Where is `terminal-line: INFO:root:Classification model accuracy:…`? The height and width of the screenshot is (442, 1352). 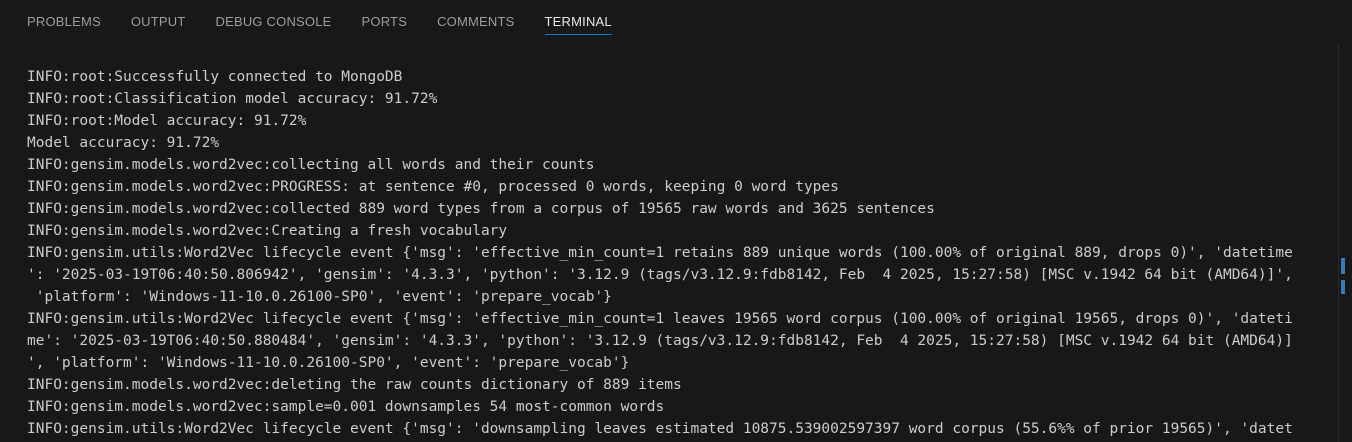
terminal-line: INFO:root:Classification model accuracy:… is located at coordinates (232, 99).